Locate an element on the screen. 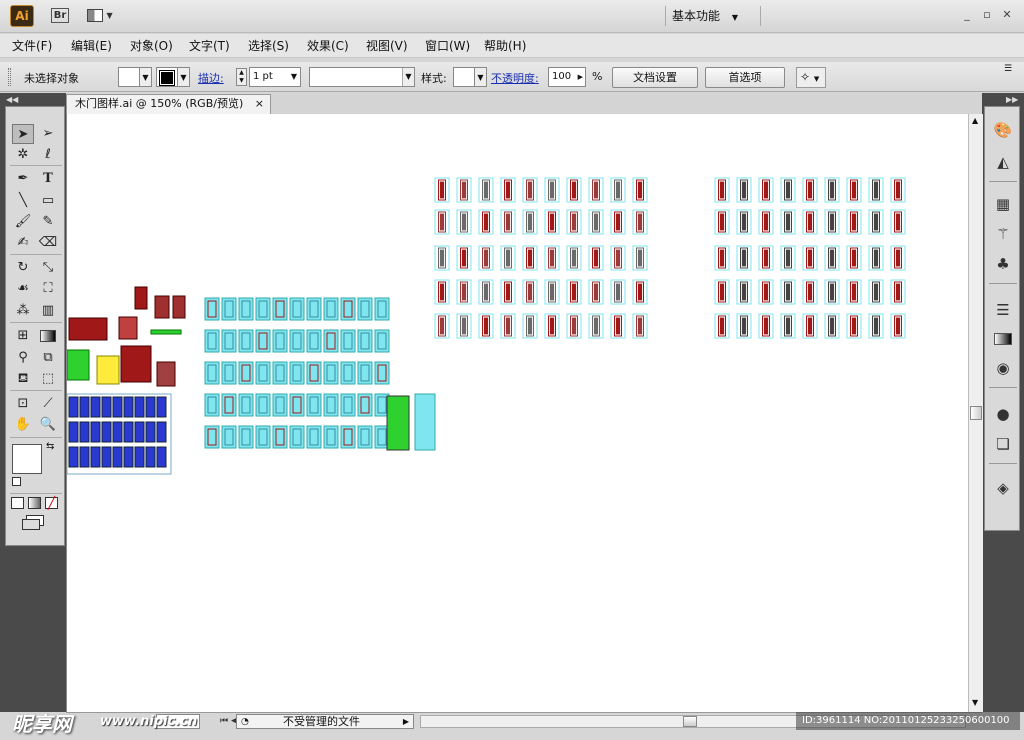  document-setup-button: 文档设置 is located at coordinates (655, 77).